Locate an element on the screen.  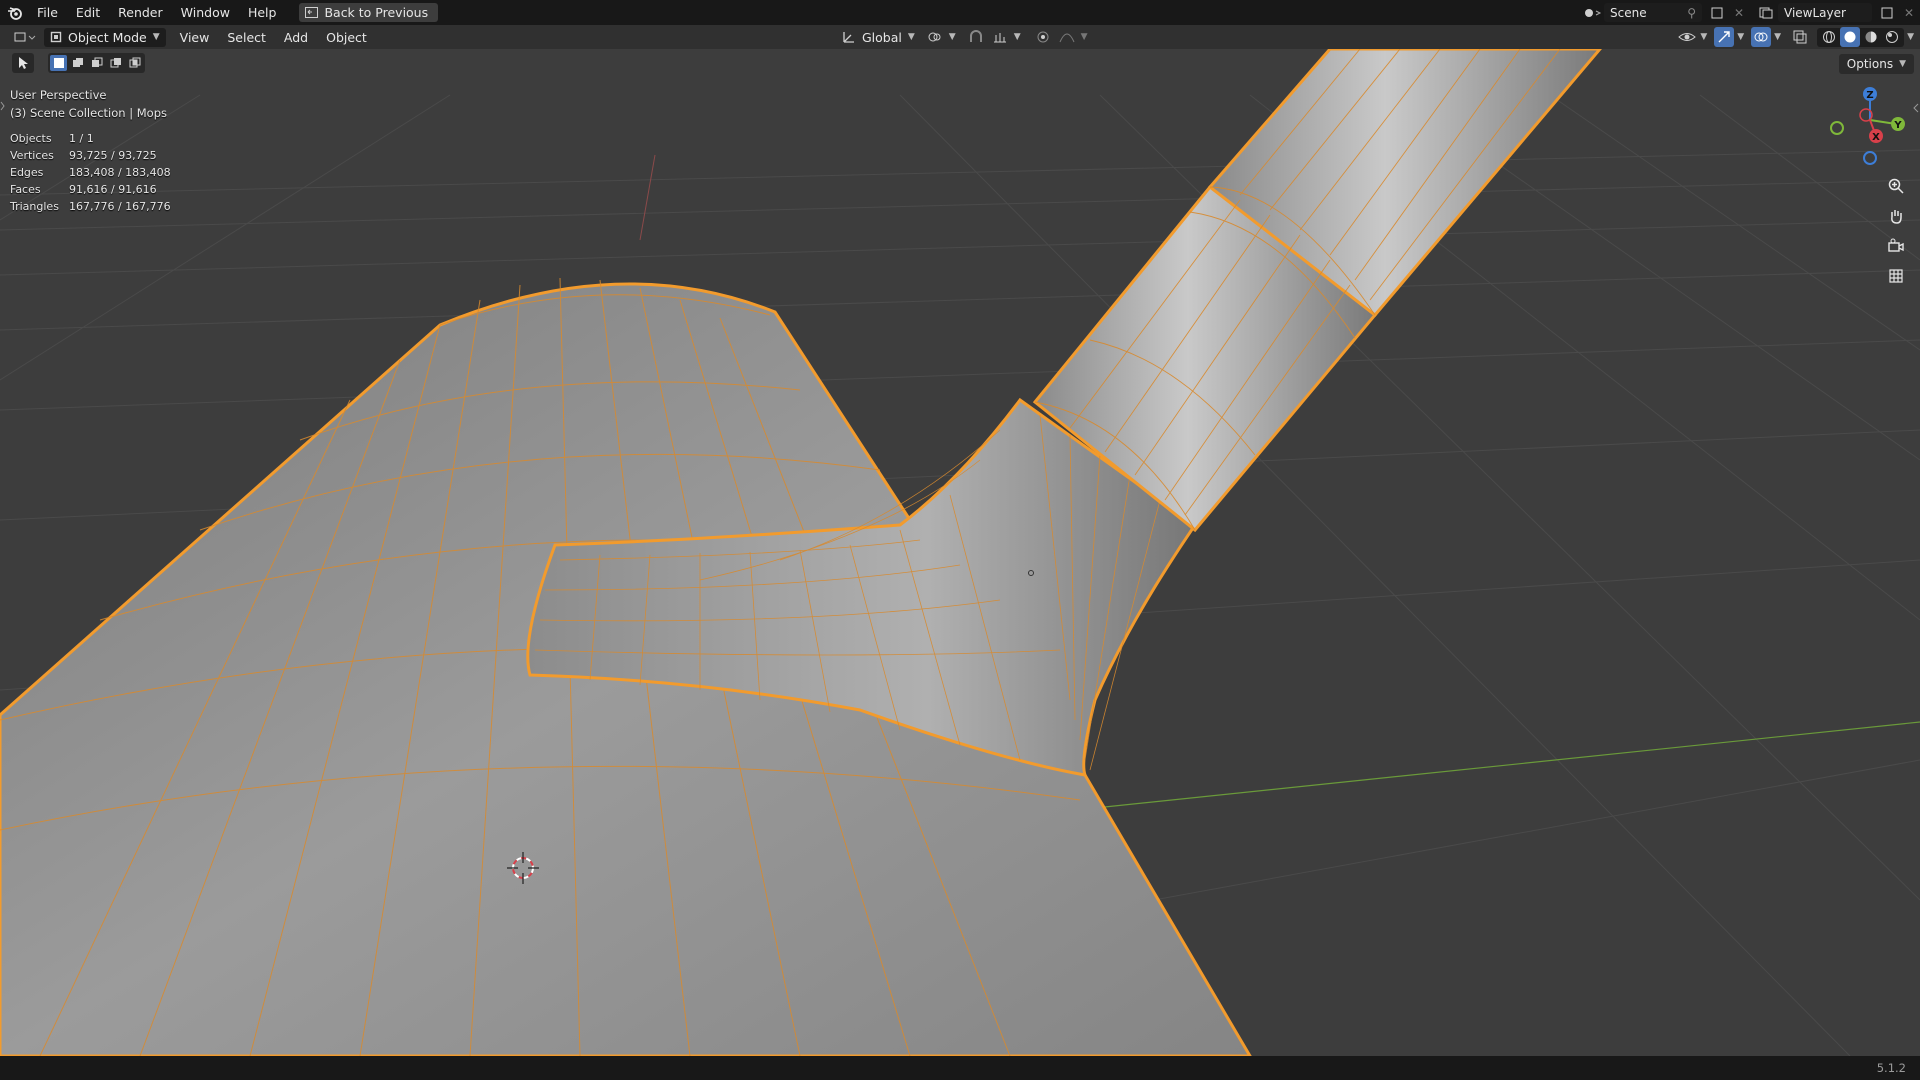
pan-icon is located at coordinates (1896, 216).